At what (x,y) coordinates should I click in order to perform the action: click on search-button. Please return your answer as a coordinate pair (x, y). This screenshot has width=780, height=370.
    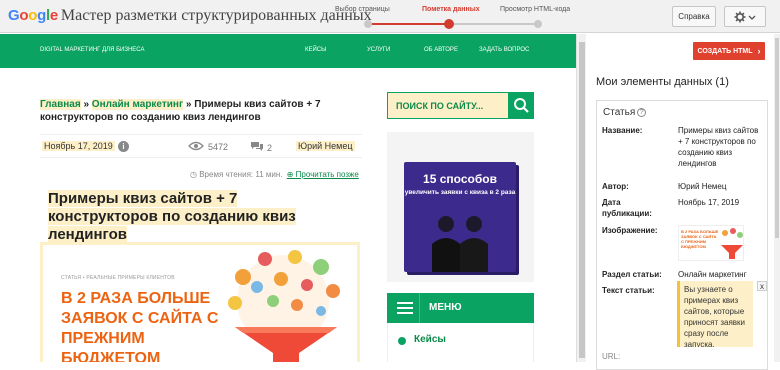
    Looking at the image, I should click on (521, 105).